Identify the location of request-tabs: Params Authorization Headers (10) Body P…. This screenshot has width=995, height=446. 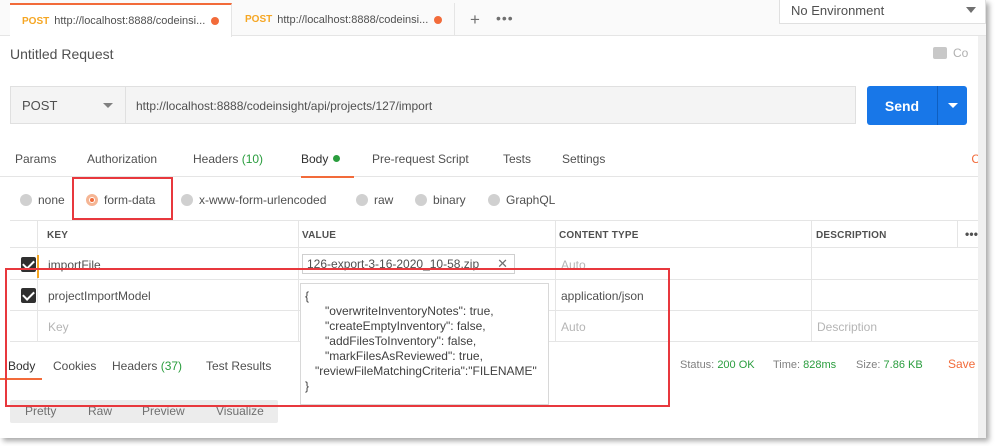
(493, 161).